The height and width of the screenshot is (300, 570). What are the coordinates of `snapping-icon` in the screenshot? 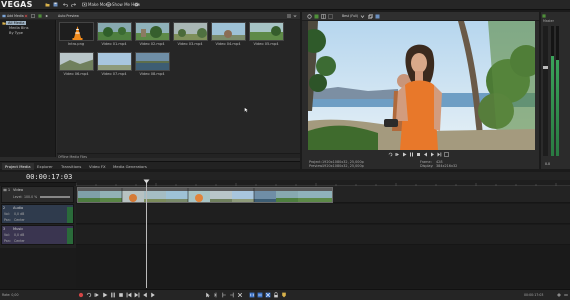 It's located at (252, 295).